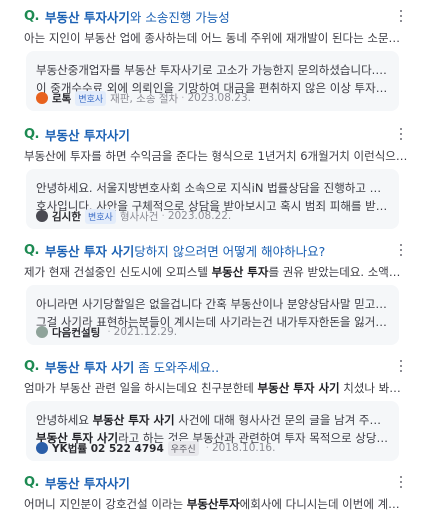 The height and width of the screenshot is (519, 421). I want to click on answer-meta: 로톡 변호사 재판, 소송 절차 · 2023.08.23., so click(143, 98).